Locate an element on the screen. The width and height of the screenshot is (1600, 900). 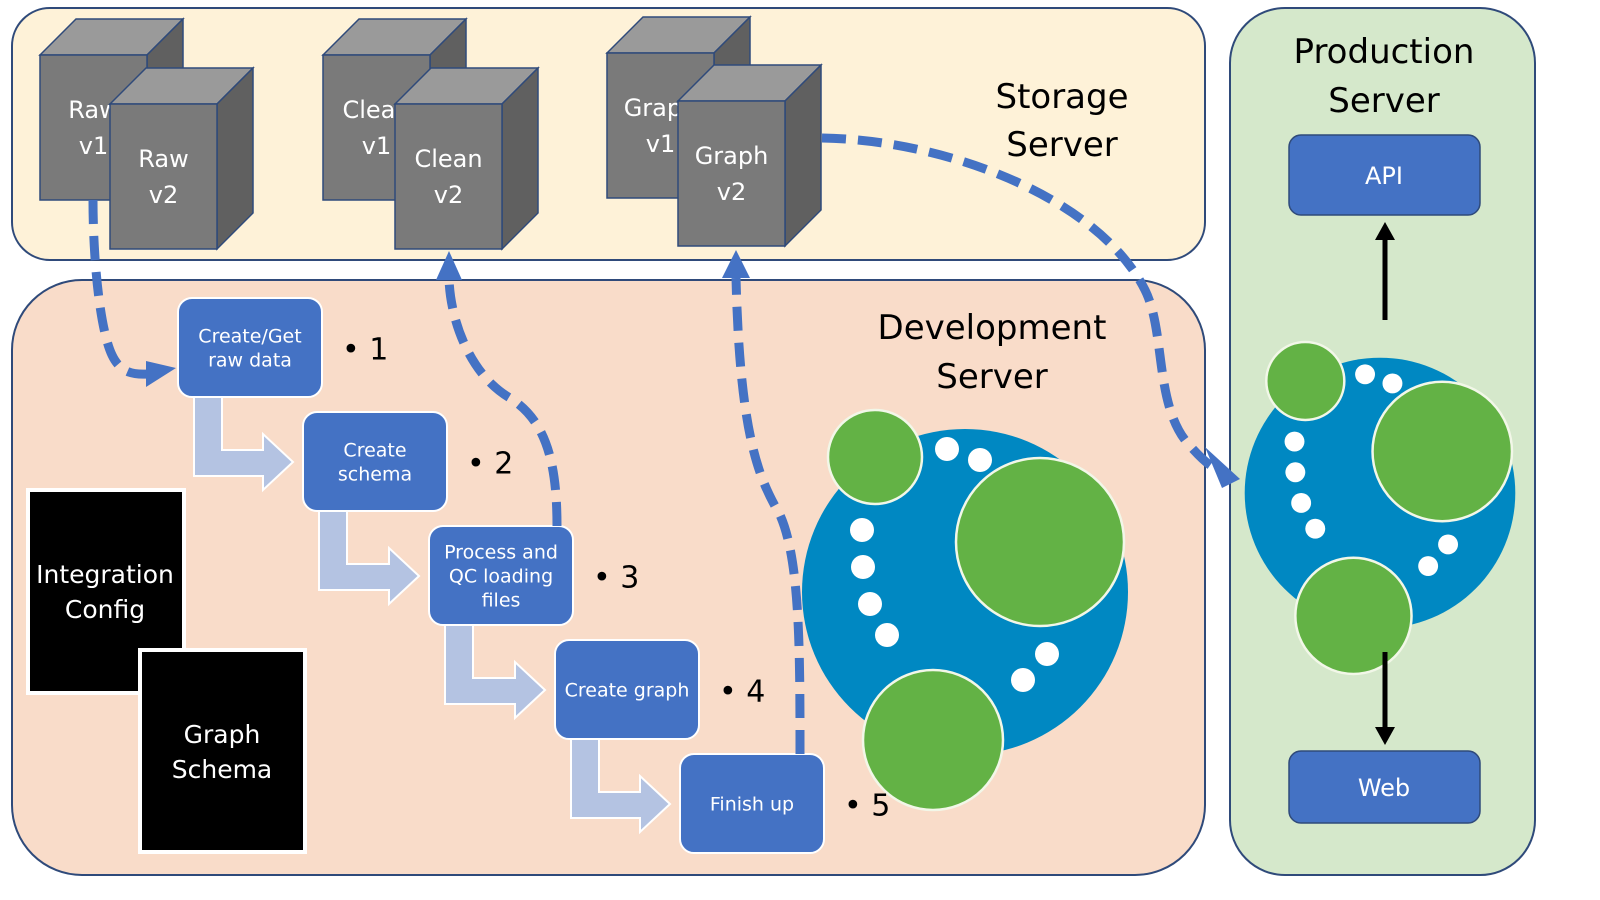
storage-title-line2: Server is located at coordinates (1062, 145).